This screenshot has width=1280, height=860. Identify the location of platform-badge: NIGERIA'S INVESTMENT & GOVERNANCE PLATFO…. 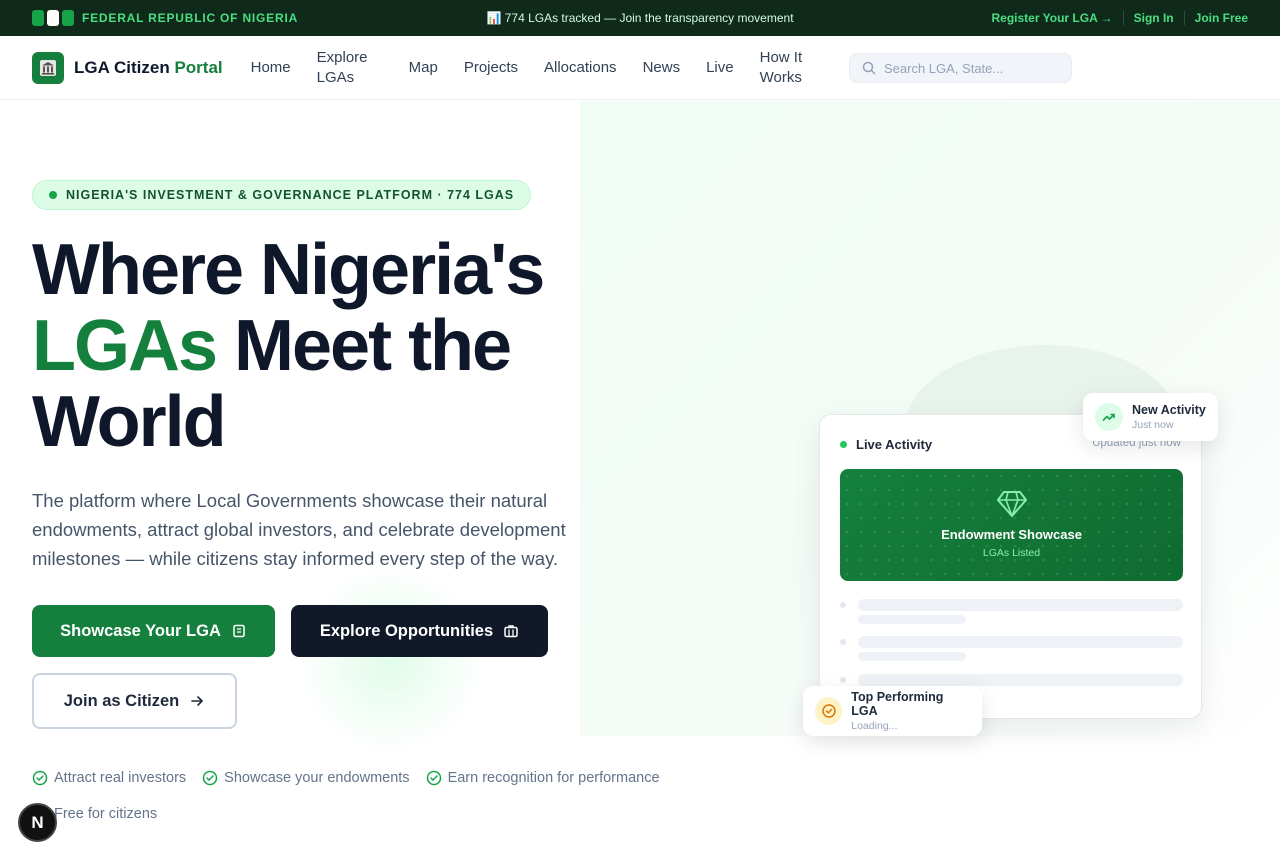
(282, 195).